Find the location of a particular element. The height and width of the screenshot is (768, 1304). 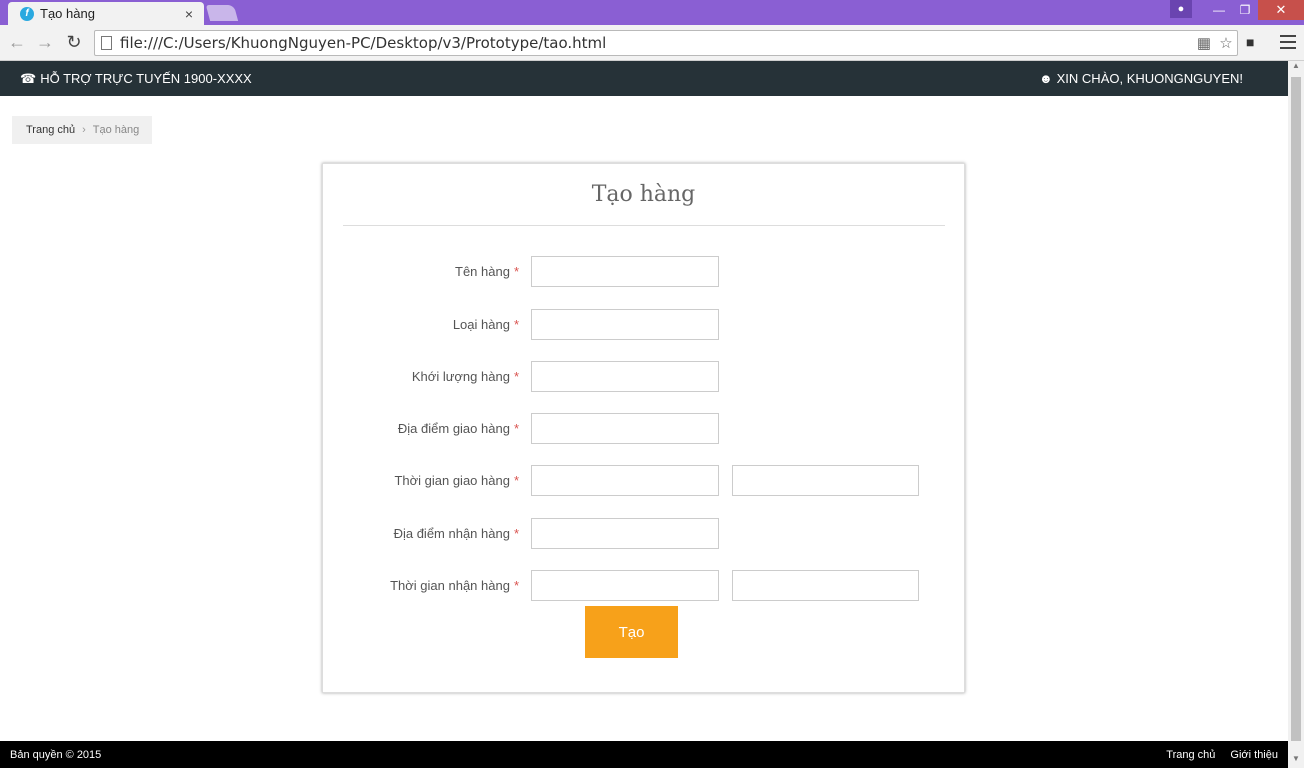

scroll-down-arrow-icon: ▼ is located at coordinates (1296, 761).